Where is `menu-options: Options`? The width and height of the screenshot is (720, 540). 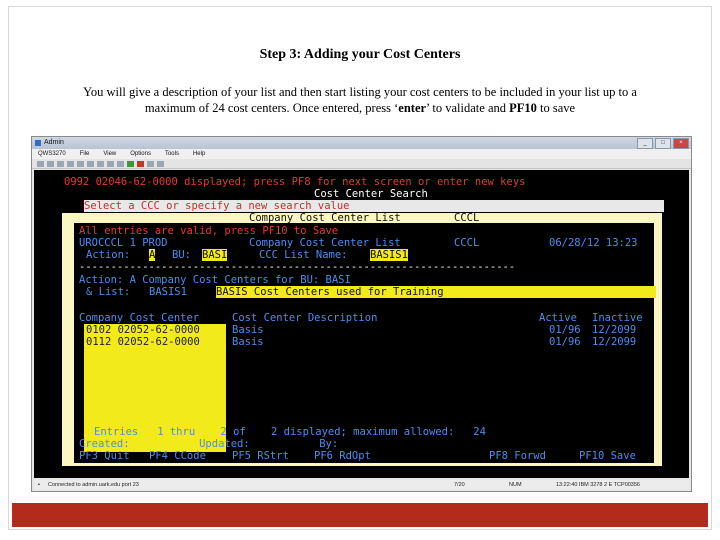
menu-options: Options is located at coordinates (140, 154).